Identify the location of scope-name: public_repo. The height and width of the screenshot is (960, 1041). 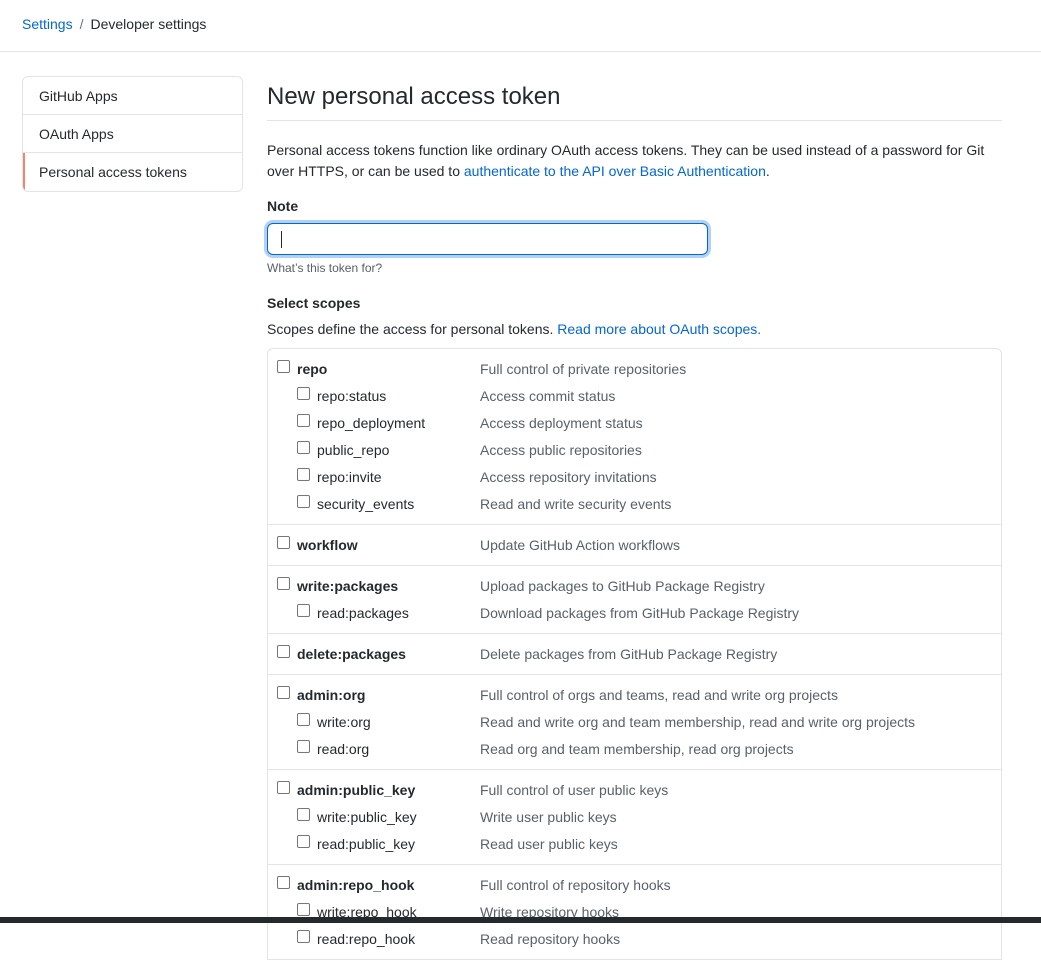
(353, 450).